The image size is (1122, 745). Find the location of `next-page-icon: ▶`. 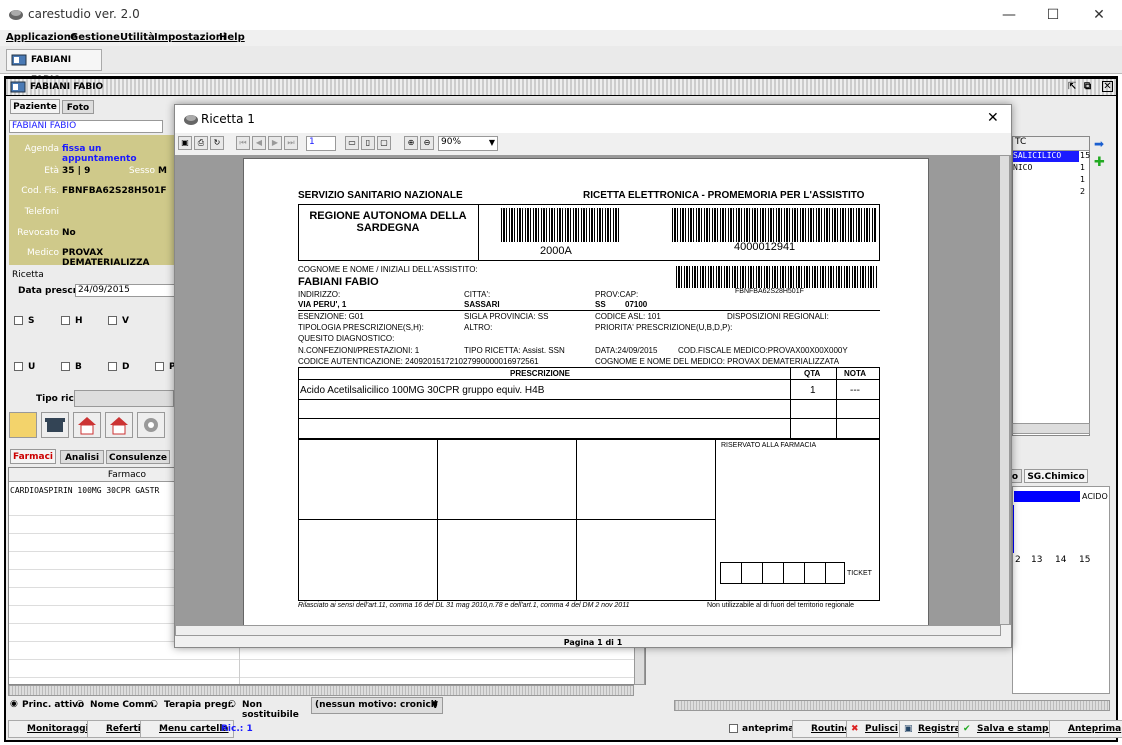

next-page-icon: ▶ is located at coordinates (275, 143).